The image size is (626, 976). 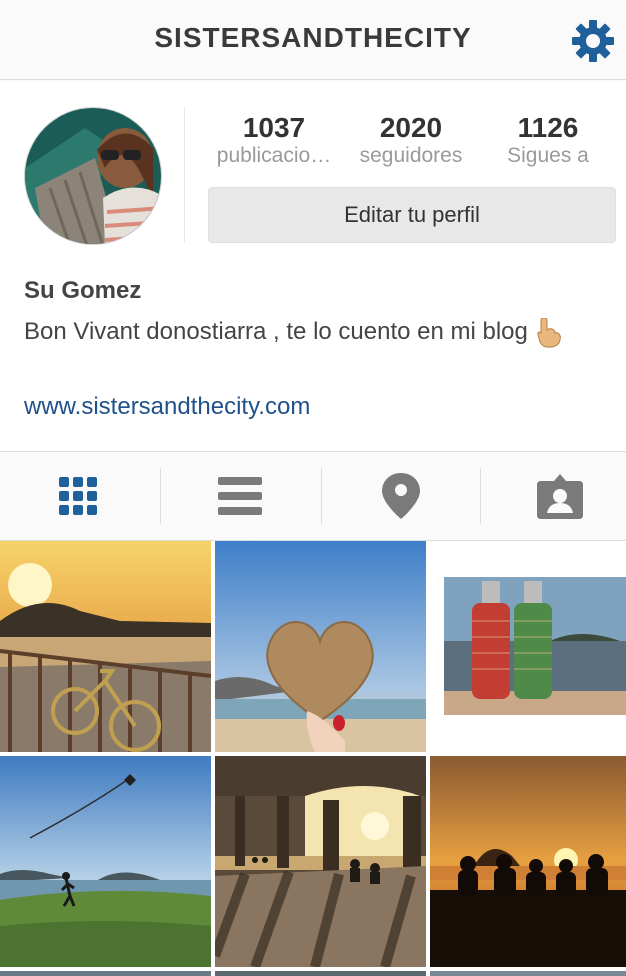 I want to click on grid-icon, so click(x=78, y=496).